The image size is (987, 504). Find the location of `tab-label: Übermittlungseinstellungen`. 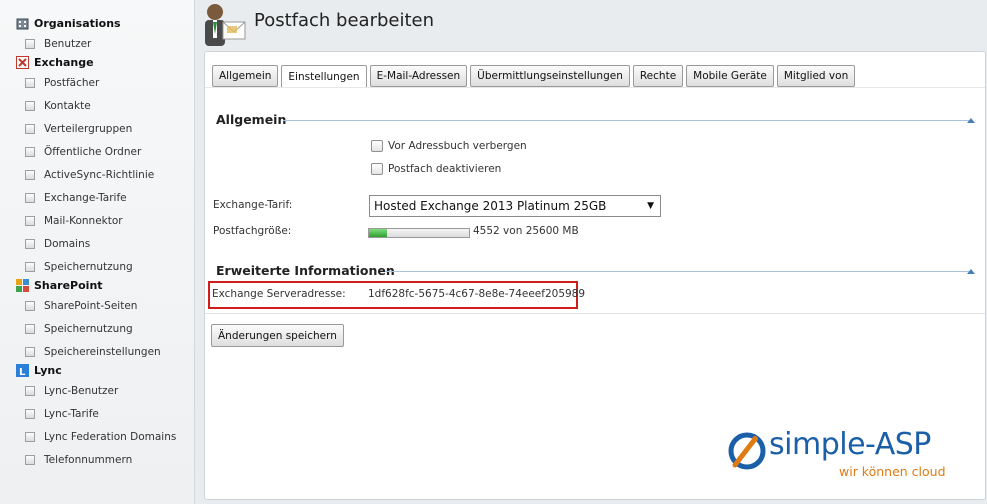

tab-label: Übermittlungseinstellungen is located at coordinates (550, 76).